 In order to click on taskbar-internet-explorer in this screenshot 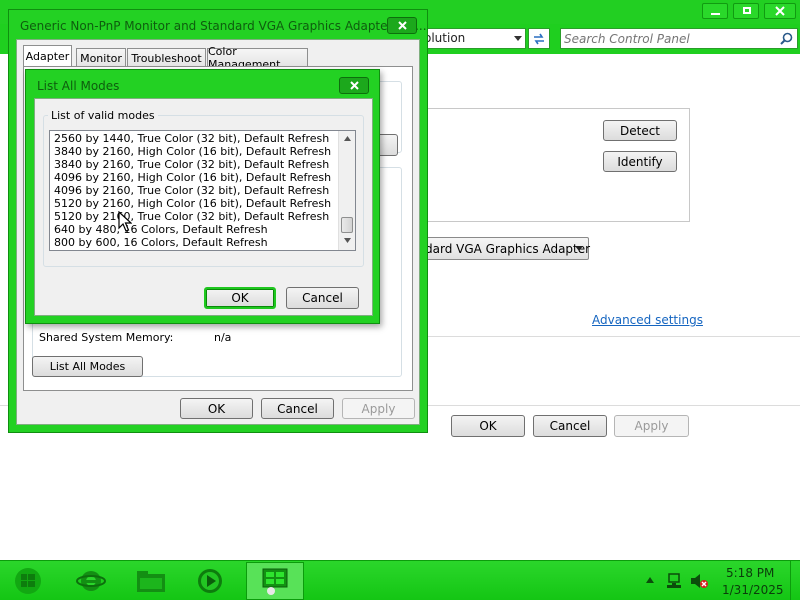, I will do `click(91, 581)`.